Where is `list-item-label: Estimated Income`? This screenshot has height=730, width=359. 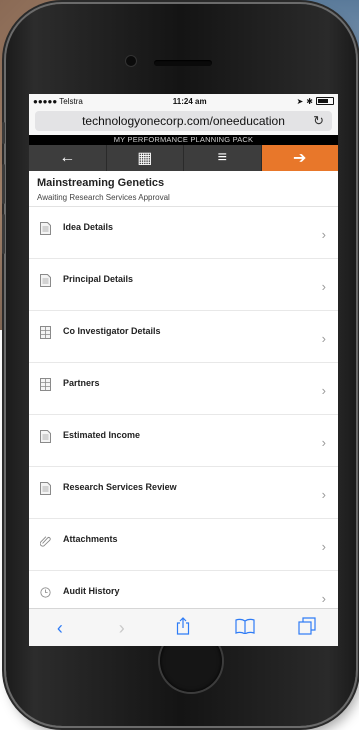
list-item-label: Estimated Income is located at coordinates (102, 435).